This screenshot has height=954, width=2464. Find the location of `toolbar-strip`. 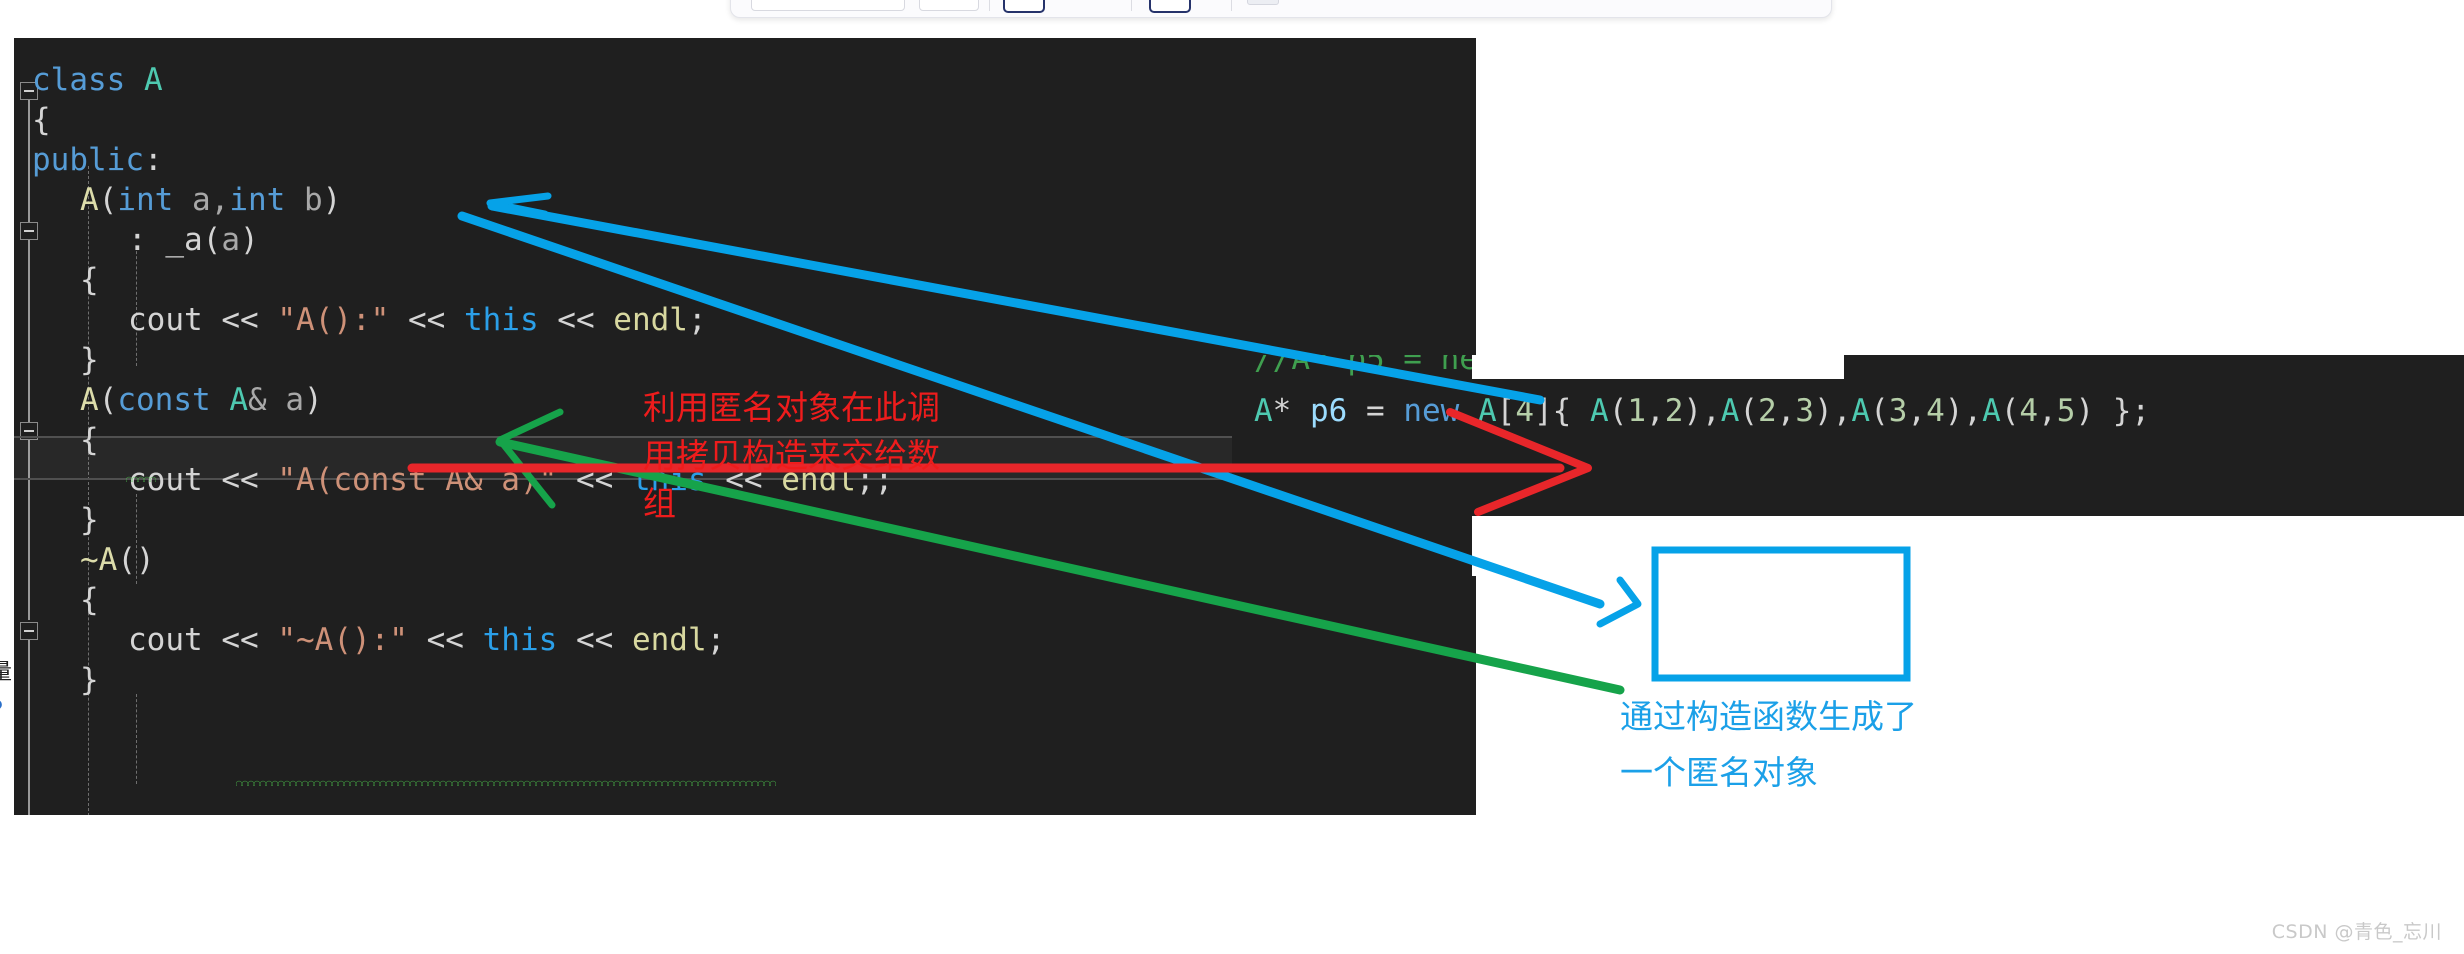

toolbar-strip is located at coordinates (1281, 9).